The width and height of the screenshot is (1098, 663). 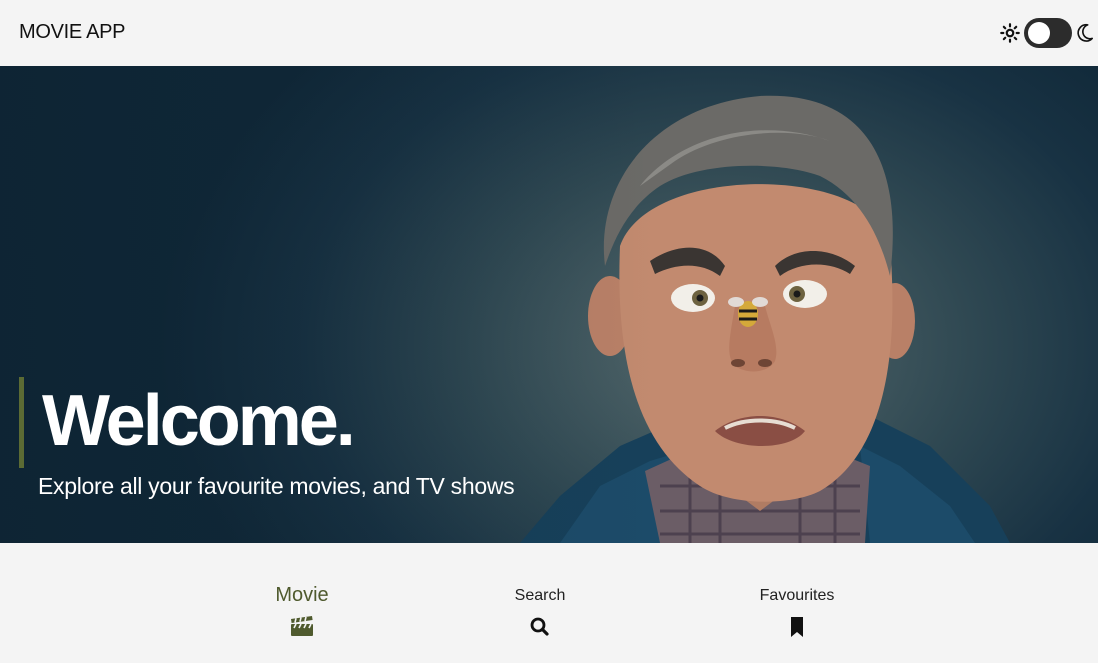 What do you see at coordinates (302, 610) in the screenshot?
I see `nav-item-movie: Movie` at bounding box center [302, 610].